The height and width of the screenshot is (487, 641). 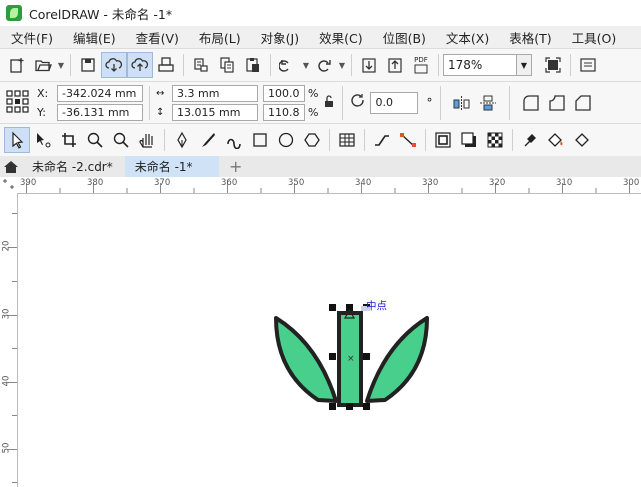 What do you see at coordinates (215, 112) in the screenshot?
I see `height-field: 13.015 mm` at bounding box center [215, 112].